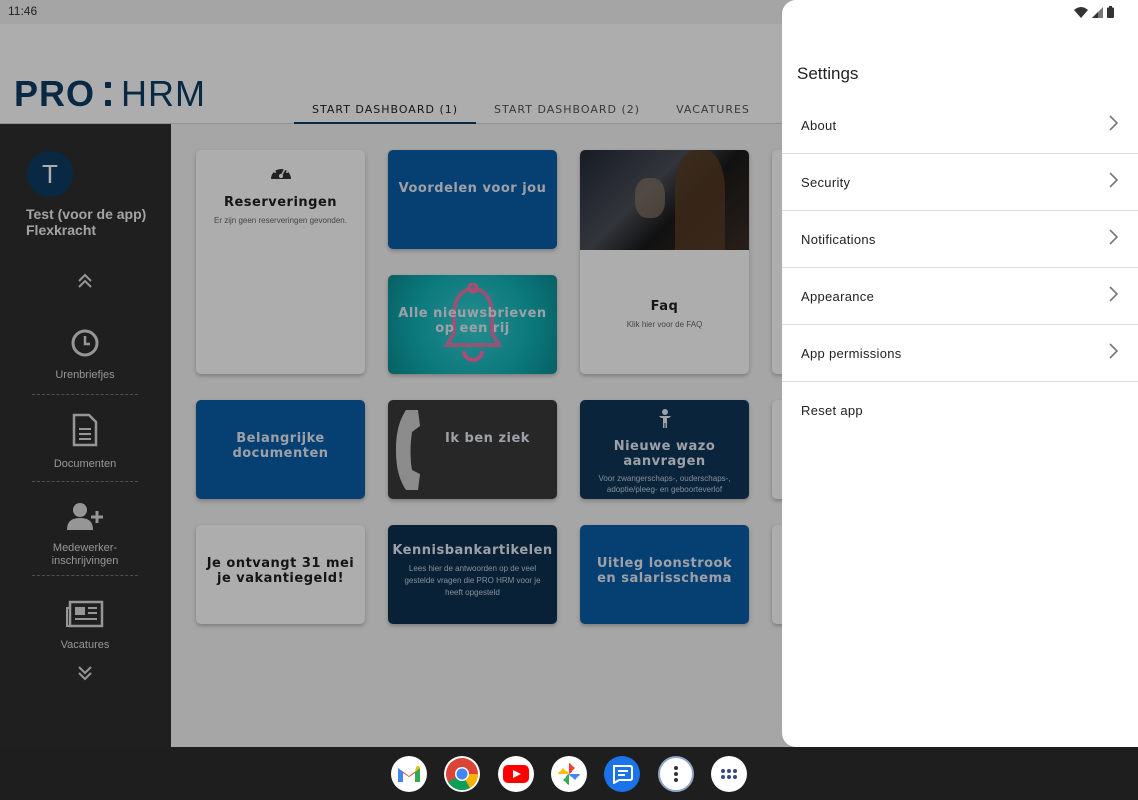 This screenshot has width=1138, height=800. What do you see at coordinates (826, 182) in the screenshot?
I see `settings-item-label: Security` at bounding box center [826, 182].